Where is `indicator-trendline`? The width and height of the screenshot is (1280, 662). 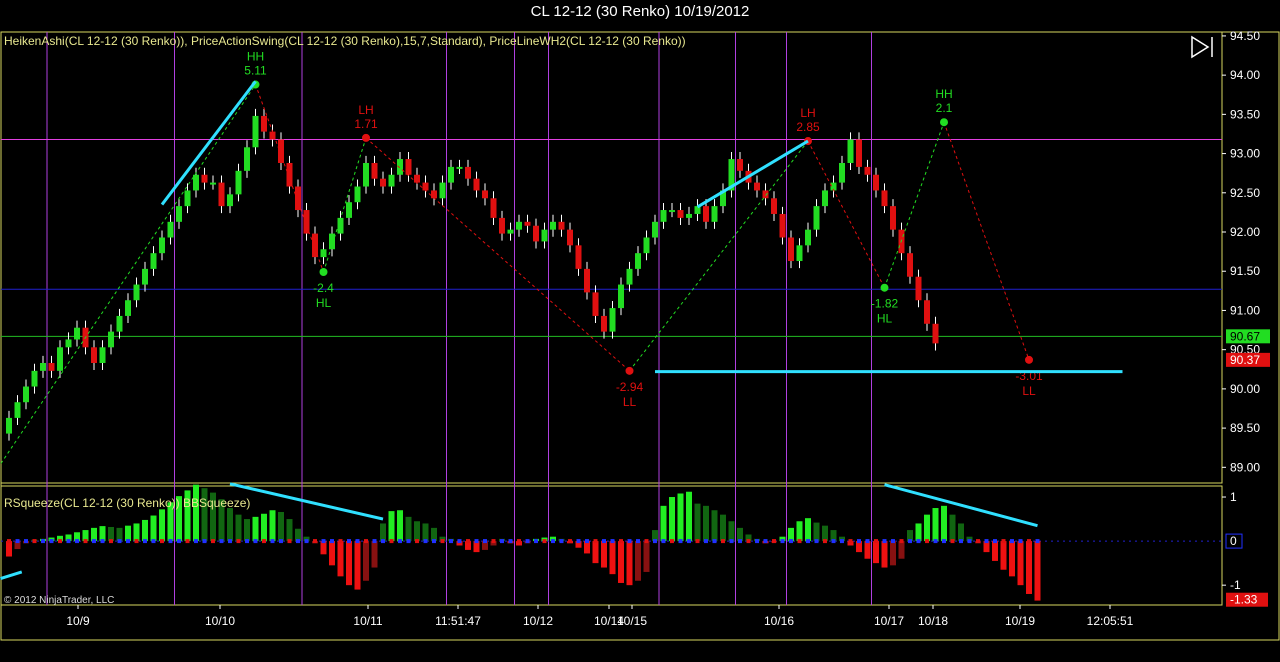 indicator-trendline is located at coordinates (11, 575).